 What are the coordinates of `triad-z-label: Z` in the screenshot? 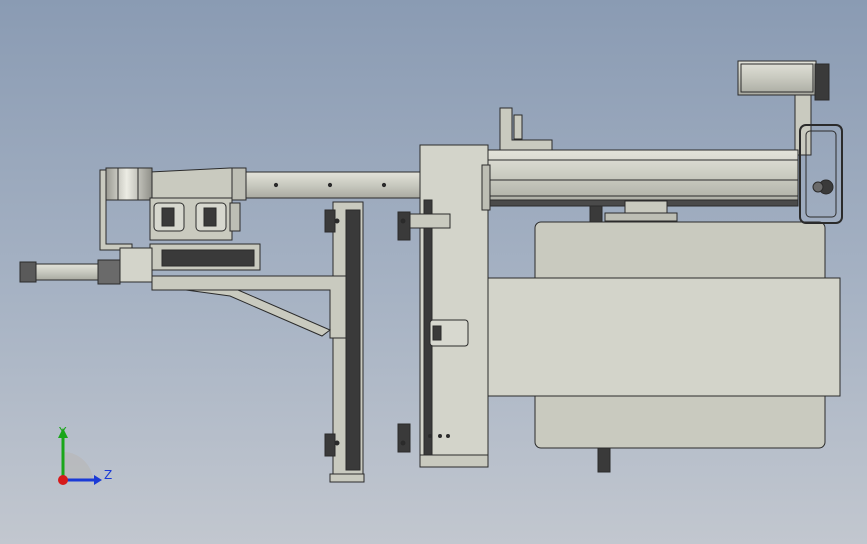 It's located at (108, 475).